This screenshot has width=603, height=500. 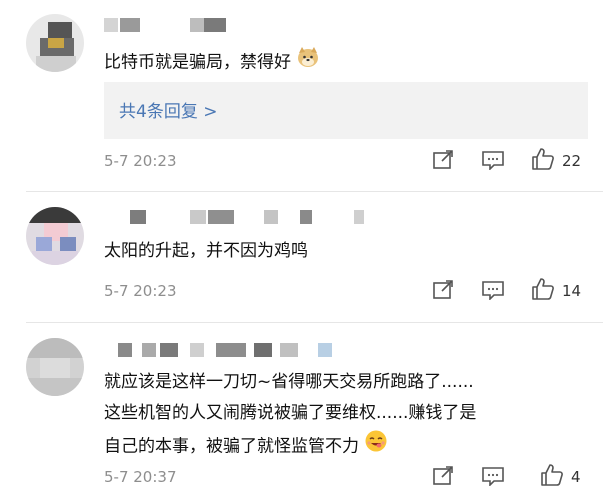 I want to click on comment-line: 自己的本事，被骗了就怪监管不力, so click(x=231, y=446).